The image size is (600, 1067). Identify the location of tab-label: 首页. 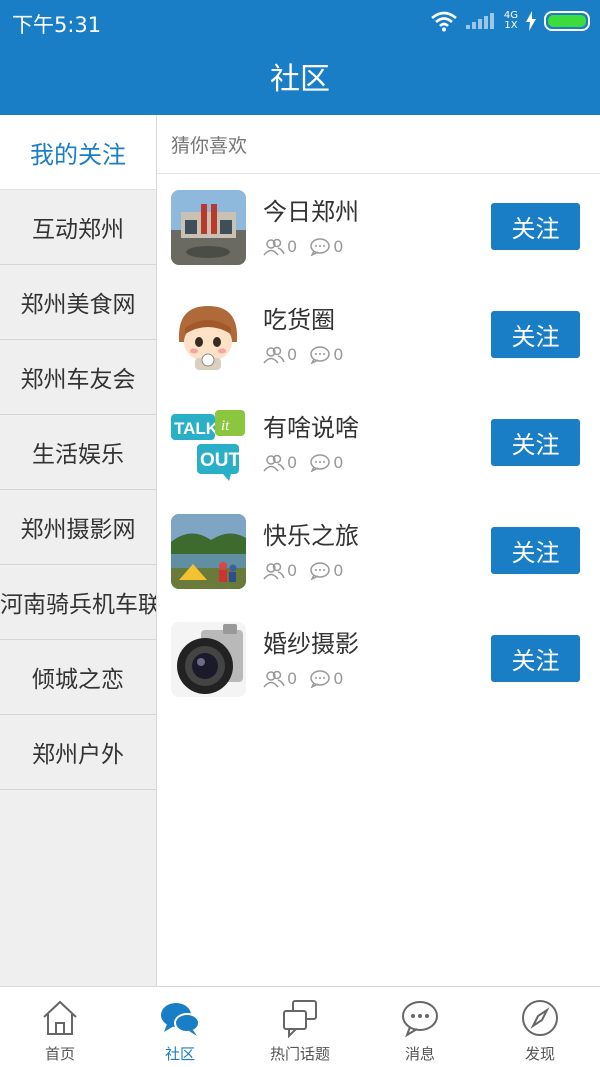
(59, 1054).